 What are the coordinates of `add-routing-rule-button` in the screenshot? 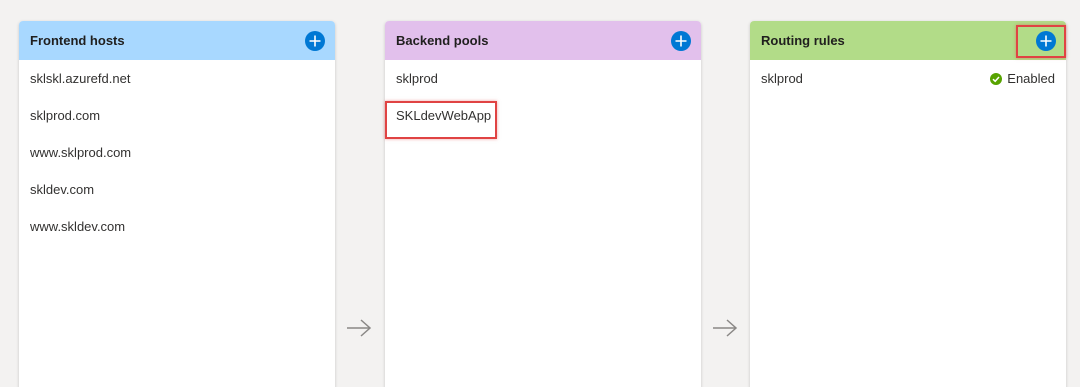 It's located at (1046, 41).